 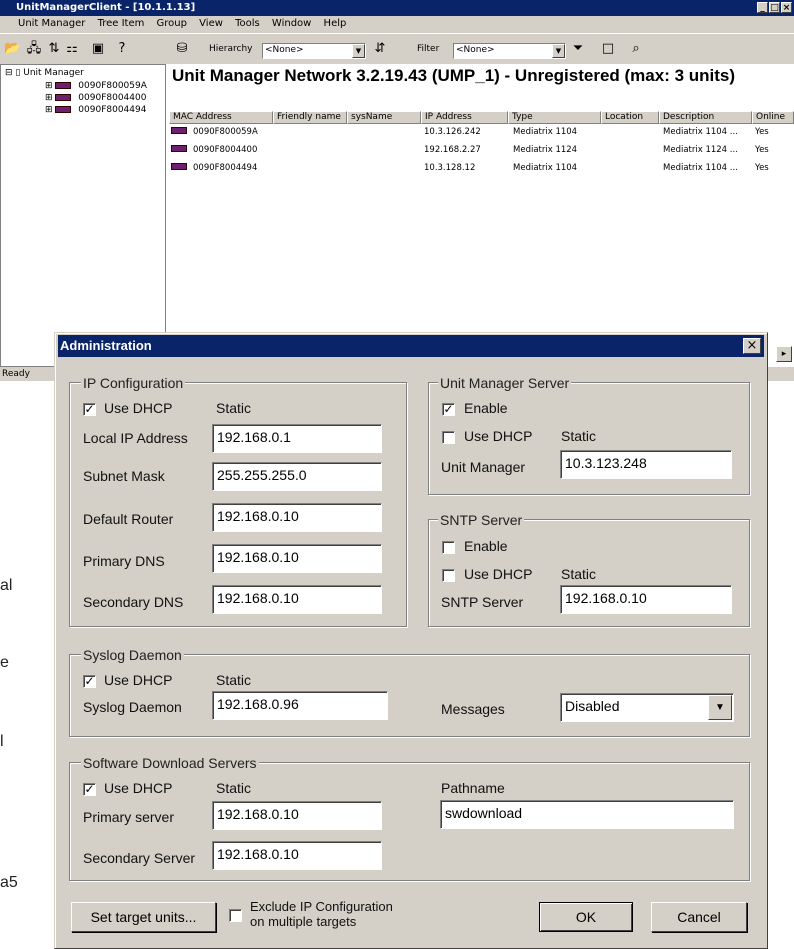 I want to click on messages-value: Disabled, so click(x=592, y=706).